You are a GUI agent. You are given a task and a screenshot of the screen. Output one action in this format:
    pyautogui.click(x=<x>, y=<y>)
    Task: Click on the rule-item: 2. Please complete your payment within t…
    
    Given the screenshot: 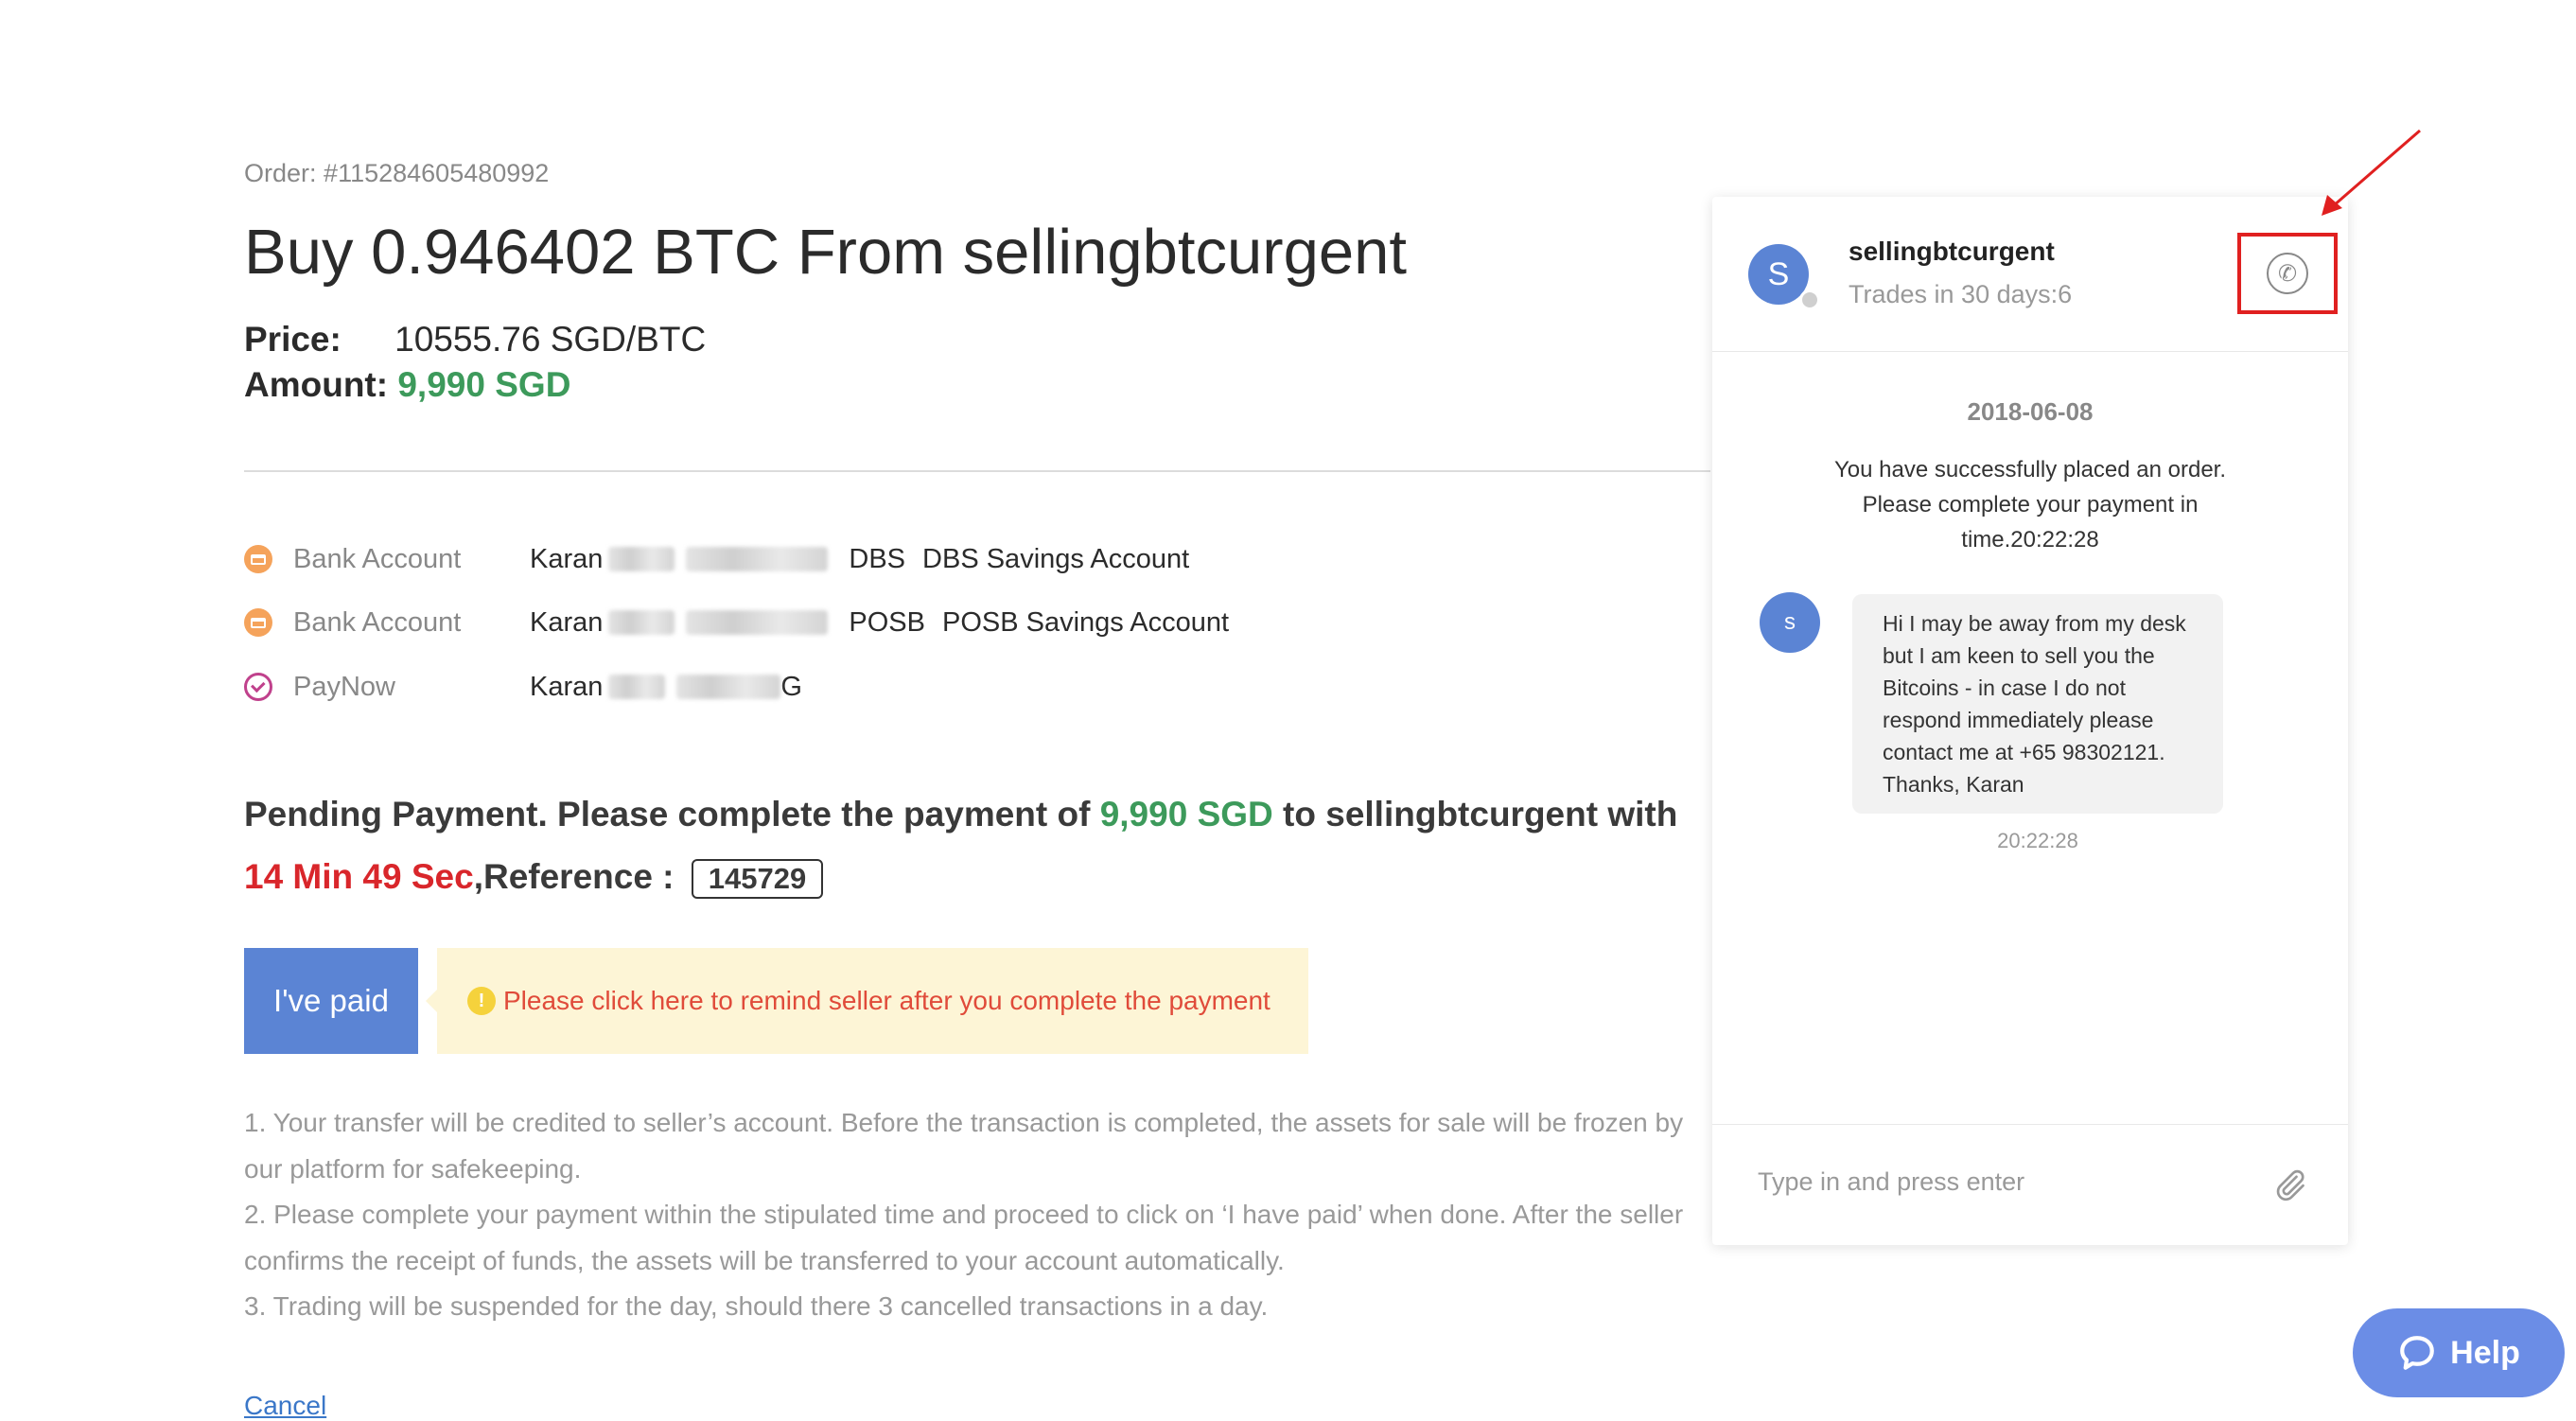 What is the action you would take?
    pyautogui.click(x=964, y=1237)
    